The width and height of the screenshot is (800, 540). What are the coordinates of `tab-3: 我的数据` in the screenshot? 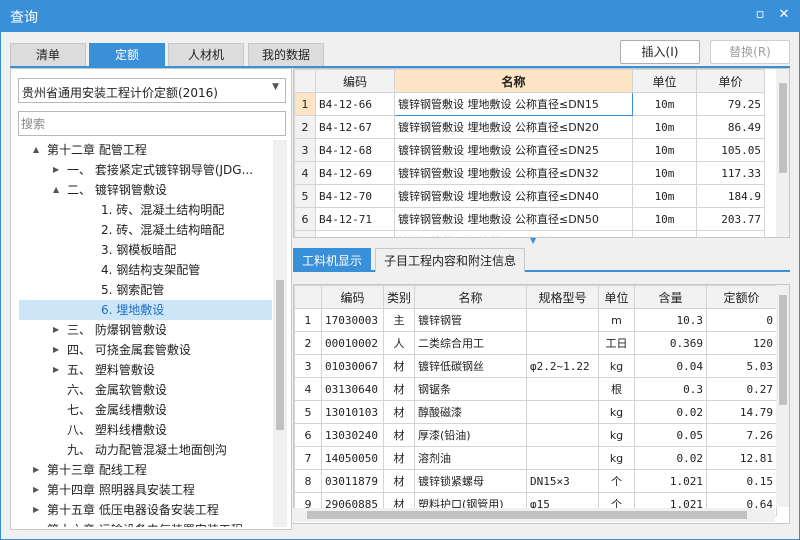 It's located at (286, 55).